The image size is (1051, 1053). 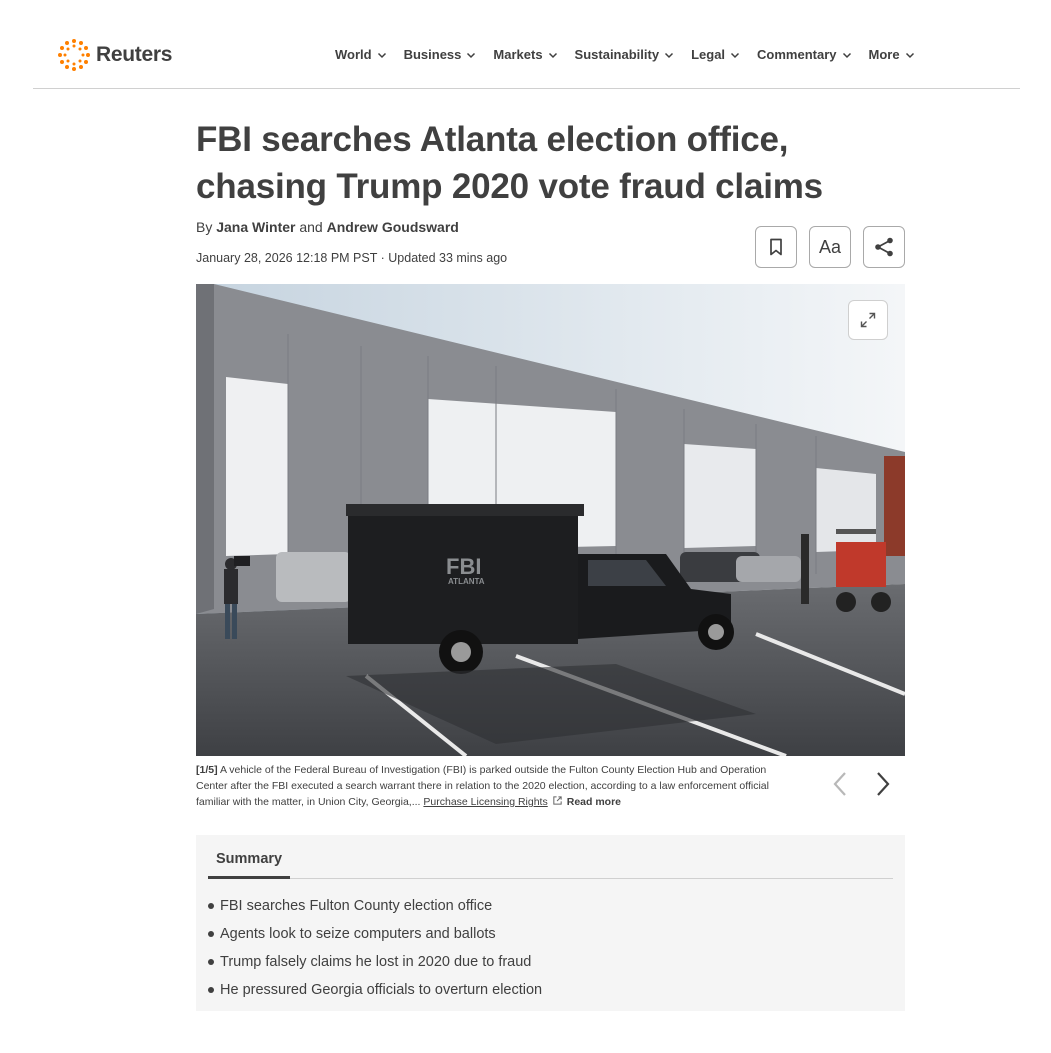 I want to click on updated-time: Updated 33 mins ago, so click(x=448, y=258).